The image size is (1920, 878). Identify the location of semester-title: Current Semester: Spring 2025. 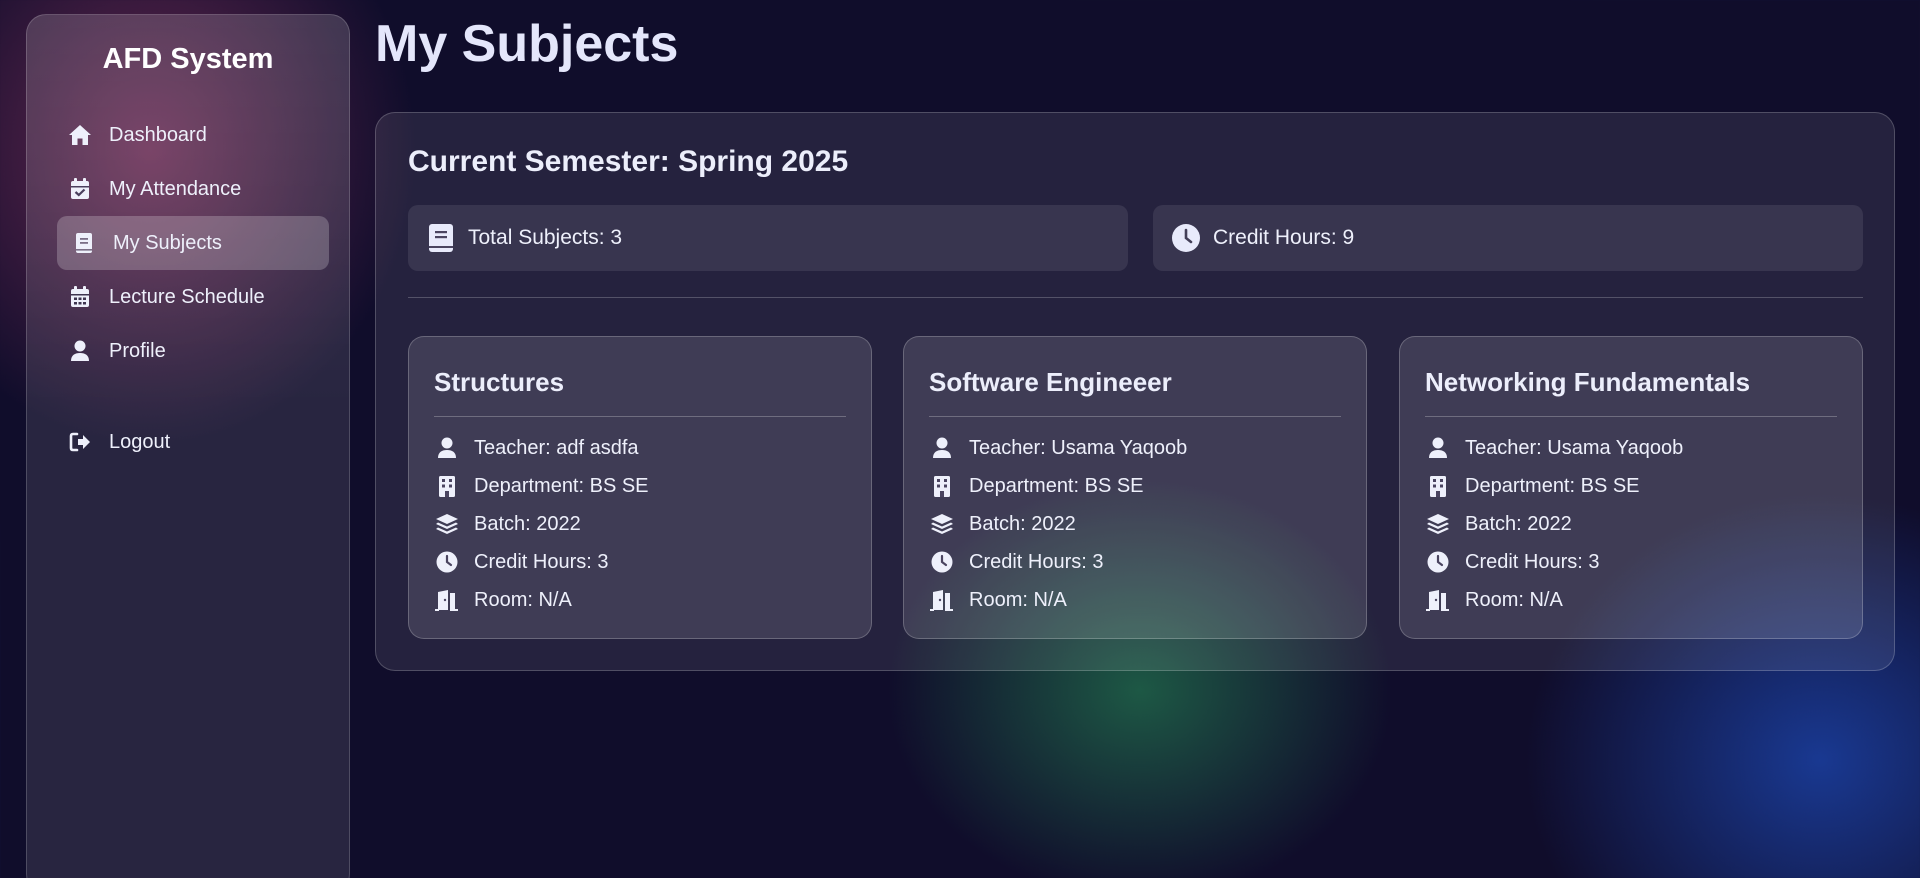
(628, 161).